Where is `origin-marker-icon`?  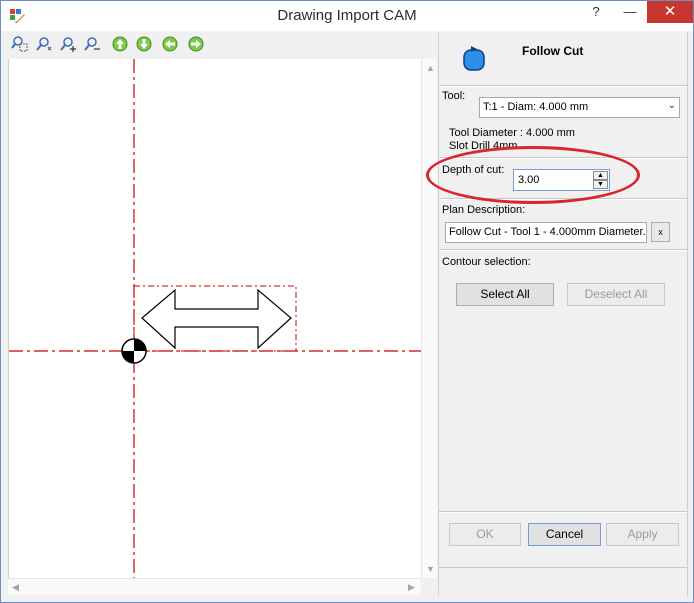
origin-marker-icon is located at coordinates (134, 351).